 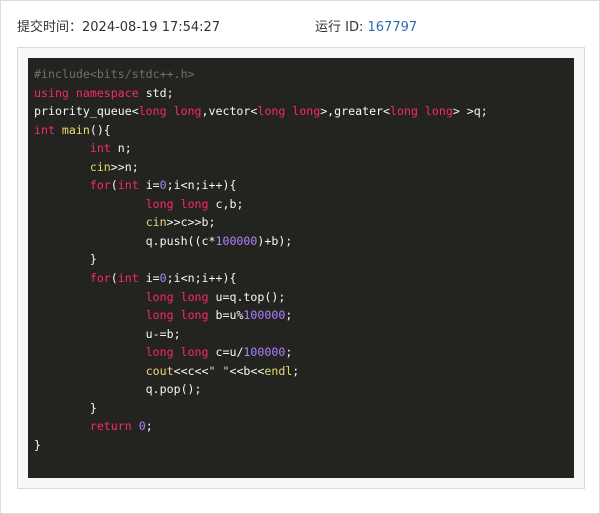 What do you see at coordinates (301, 352) in the screenshot?
I see `code-line: long long c=u/100000;` at bounding box center [301, 352].